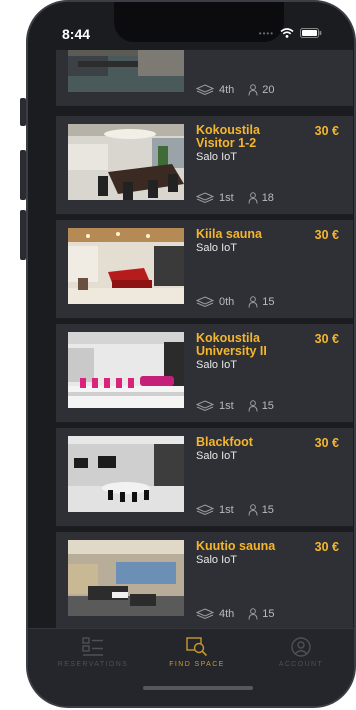  I want to click on space-title: Kuutio sauna, so click(236, 546).